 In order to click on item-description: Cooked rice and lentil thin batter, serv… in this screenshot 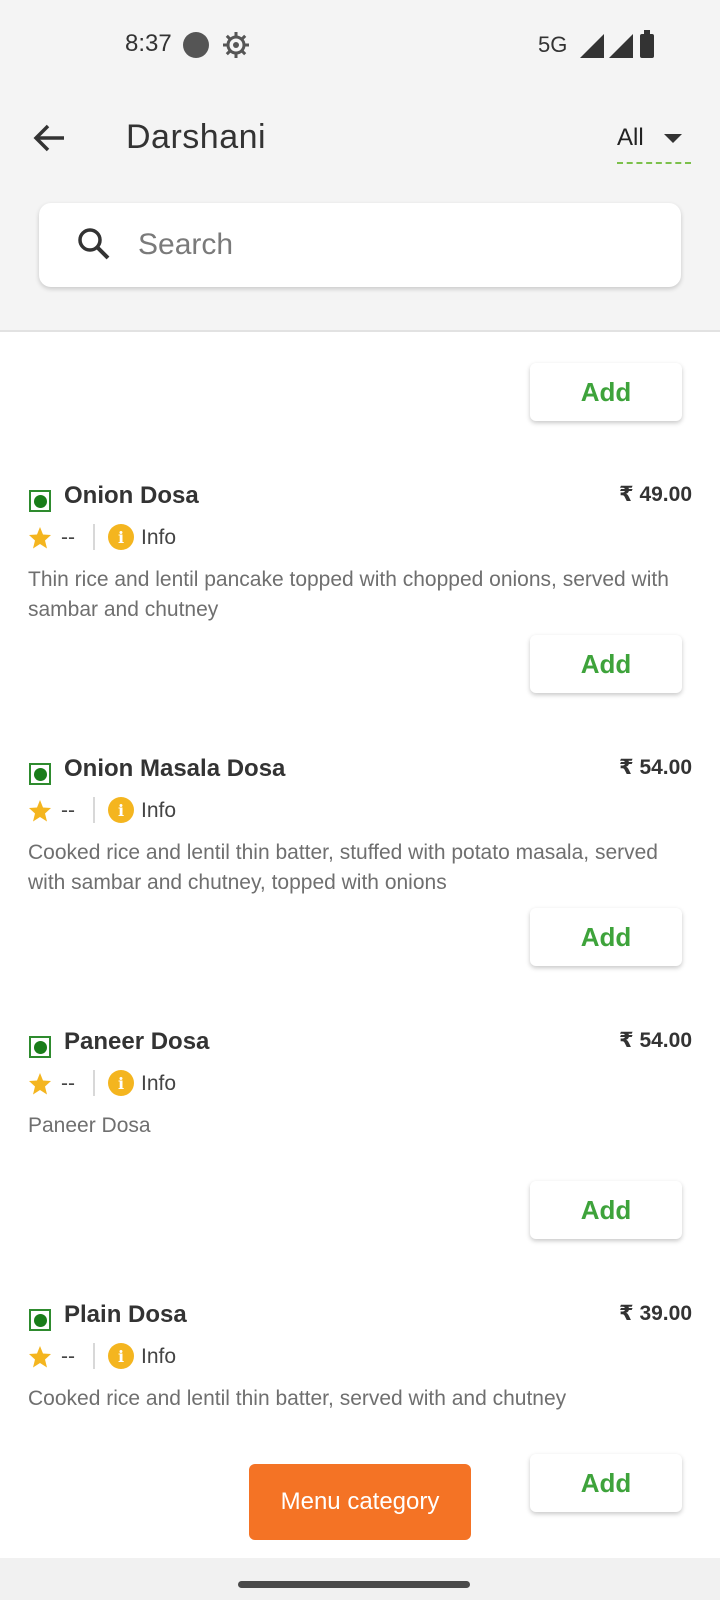, I will do `click(297, 1398)`.